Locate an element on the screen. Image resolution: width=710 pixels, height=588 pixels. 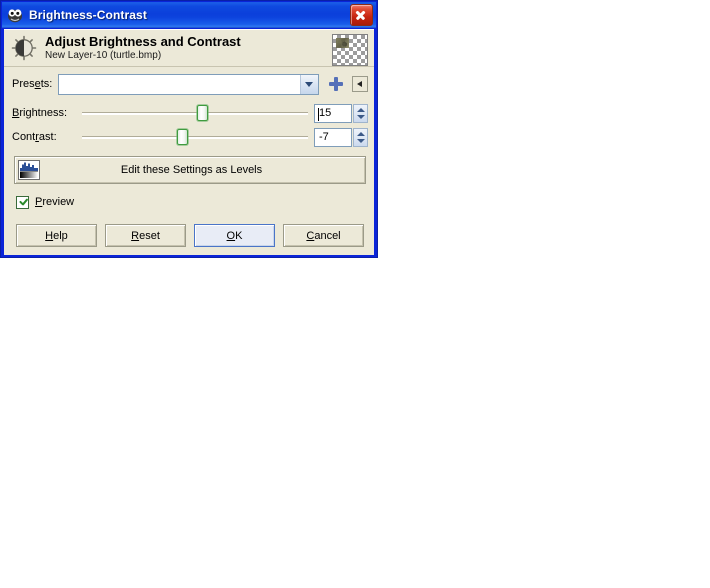
header-divider is located at coordinates (189, 66).